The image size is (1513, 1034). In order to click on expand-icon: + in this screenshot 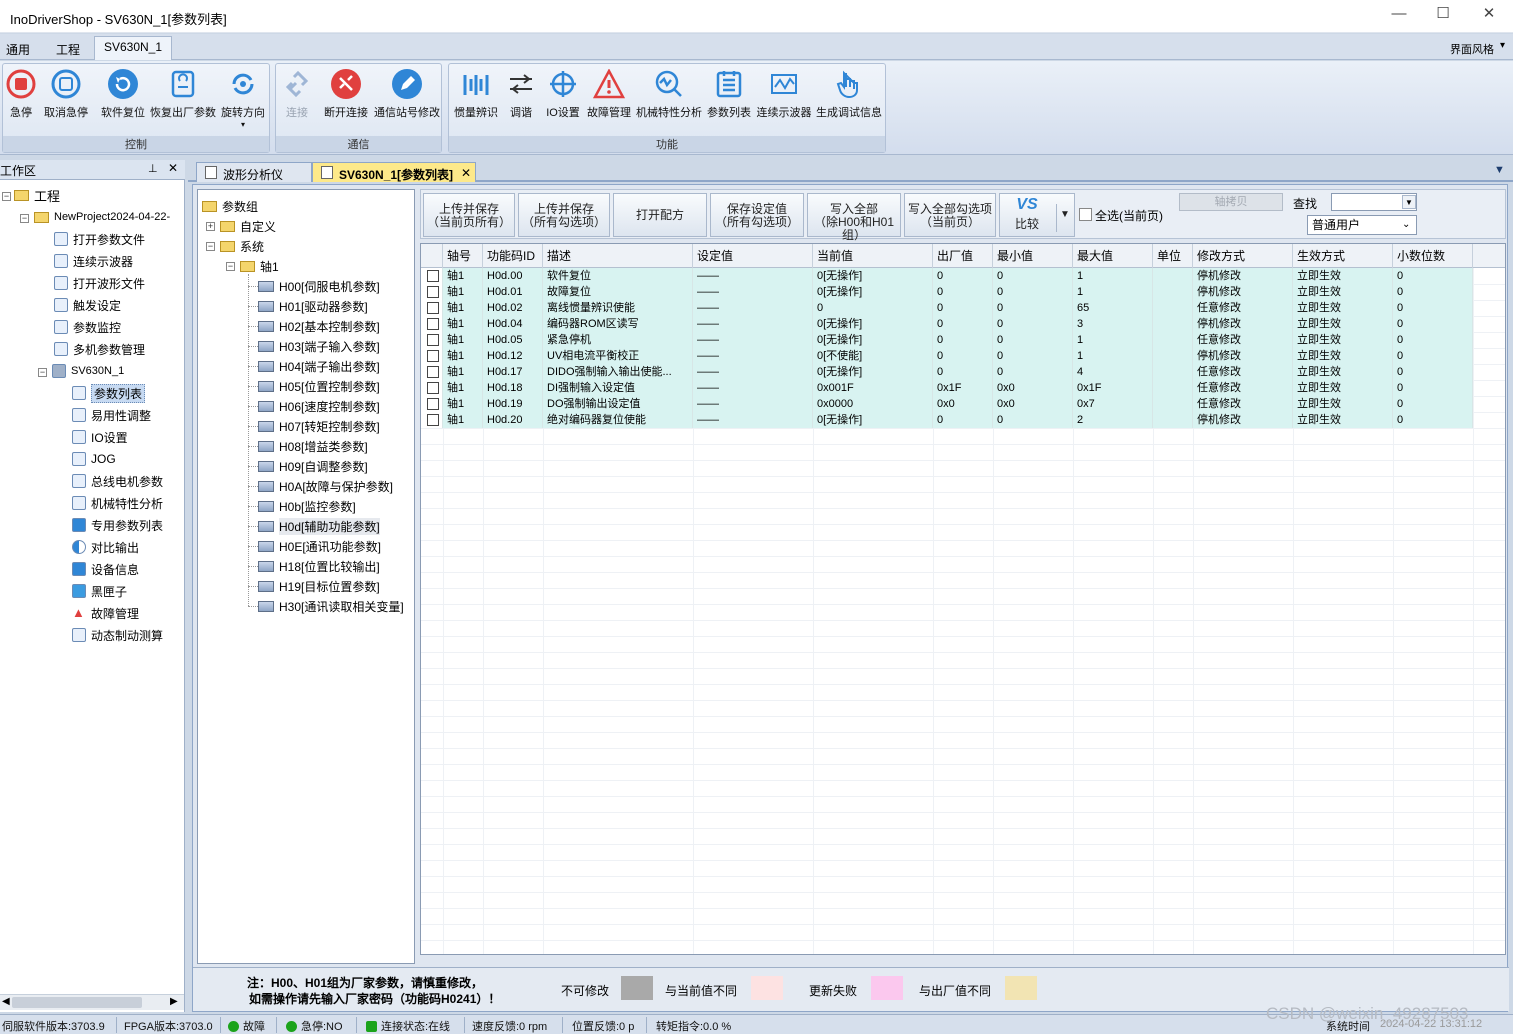, I will do `click(210, 226)`.